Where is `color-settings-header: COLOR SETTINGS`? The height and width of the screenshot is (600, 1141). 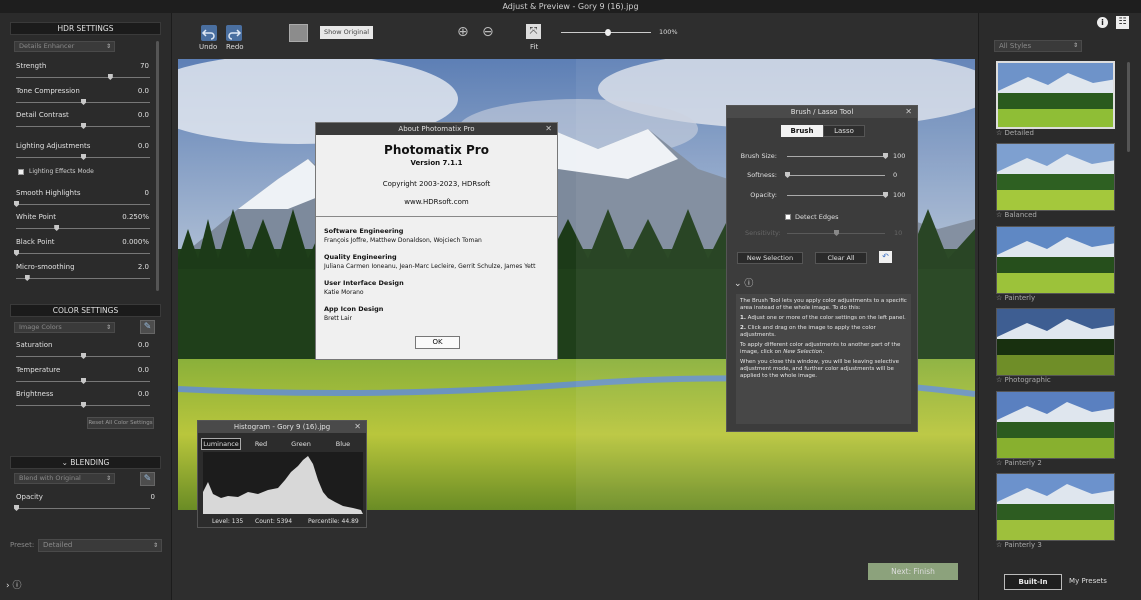 color-settings-header: COLOR SETTINGS is located at coordinates (85, 310).